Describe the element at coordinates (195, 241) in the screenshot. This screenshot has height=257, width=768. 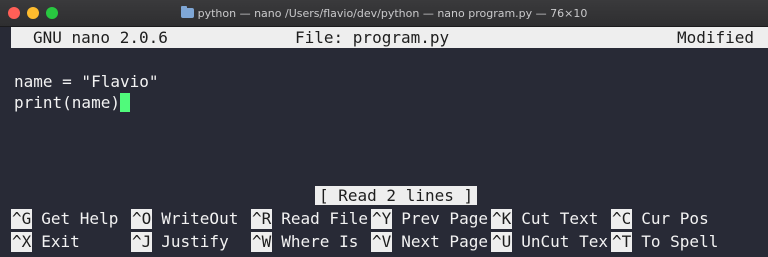
I see `shortcut-label: Justify` at that location.